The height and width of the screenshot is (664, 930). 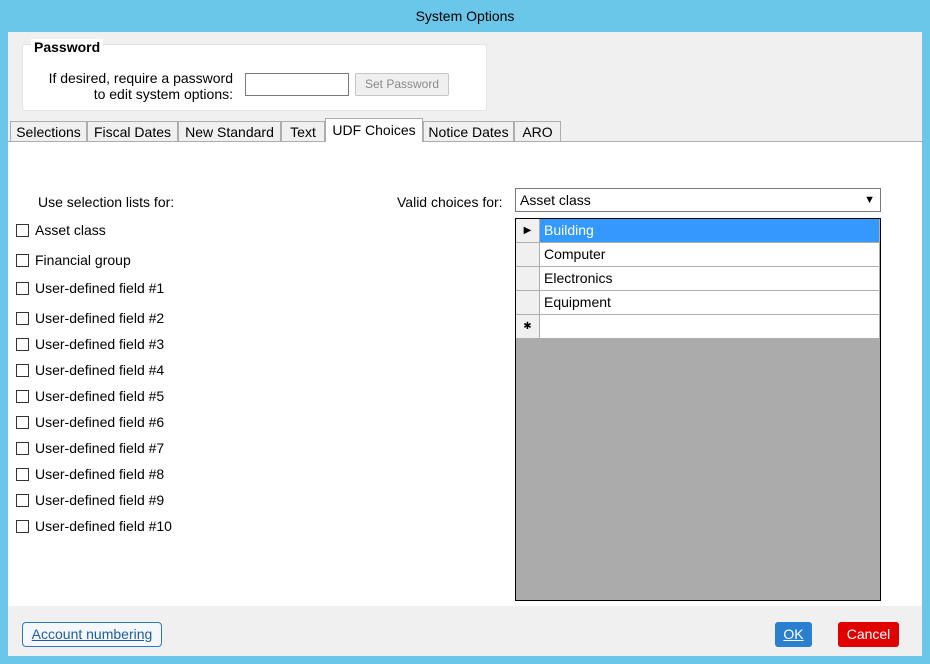 What do you see at coordinates (537, 131) in the screenshot?
I see `tab-aro: ARO` at bounding box center [537, 131].